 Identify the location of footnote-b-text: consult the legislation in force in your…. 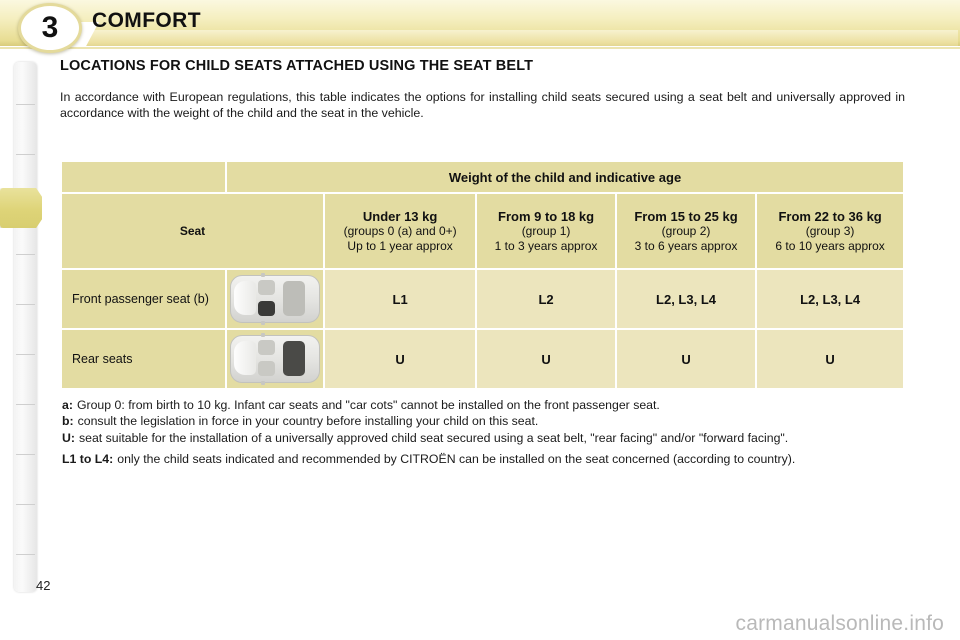
(308, 421).